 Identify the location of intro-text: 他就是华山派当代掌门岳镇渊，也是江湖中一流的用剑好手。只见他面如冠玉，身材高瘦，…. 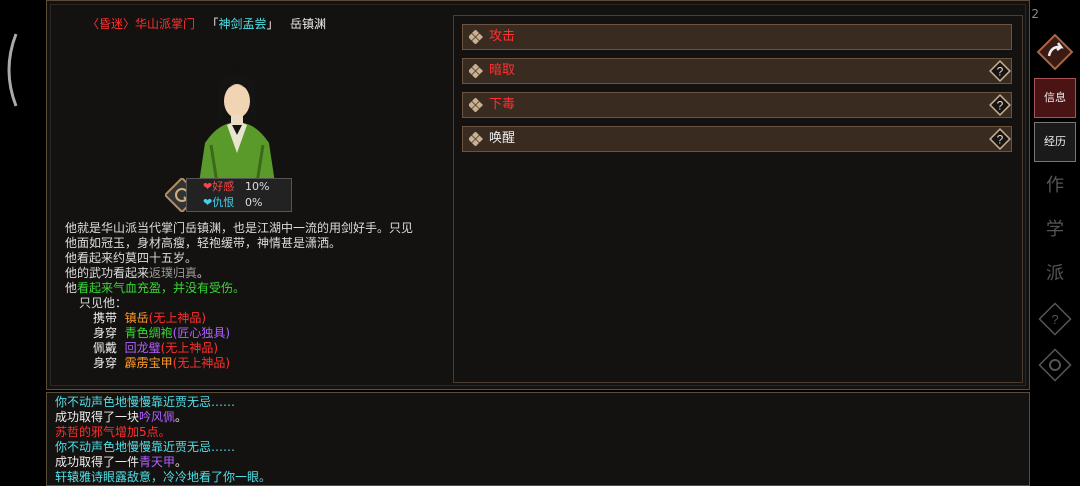
(239, 235).